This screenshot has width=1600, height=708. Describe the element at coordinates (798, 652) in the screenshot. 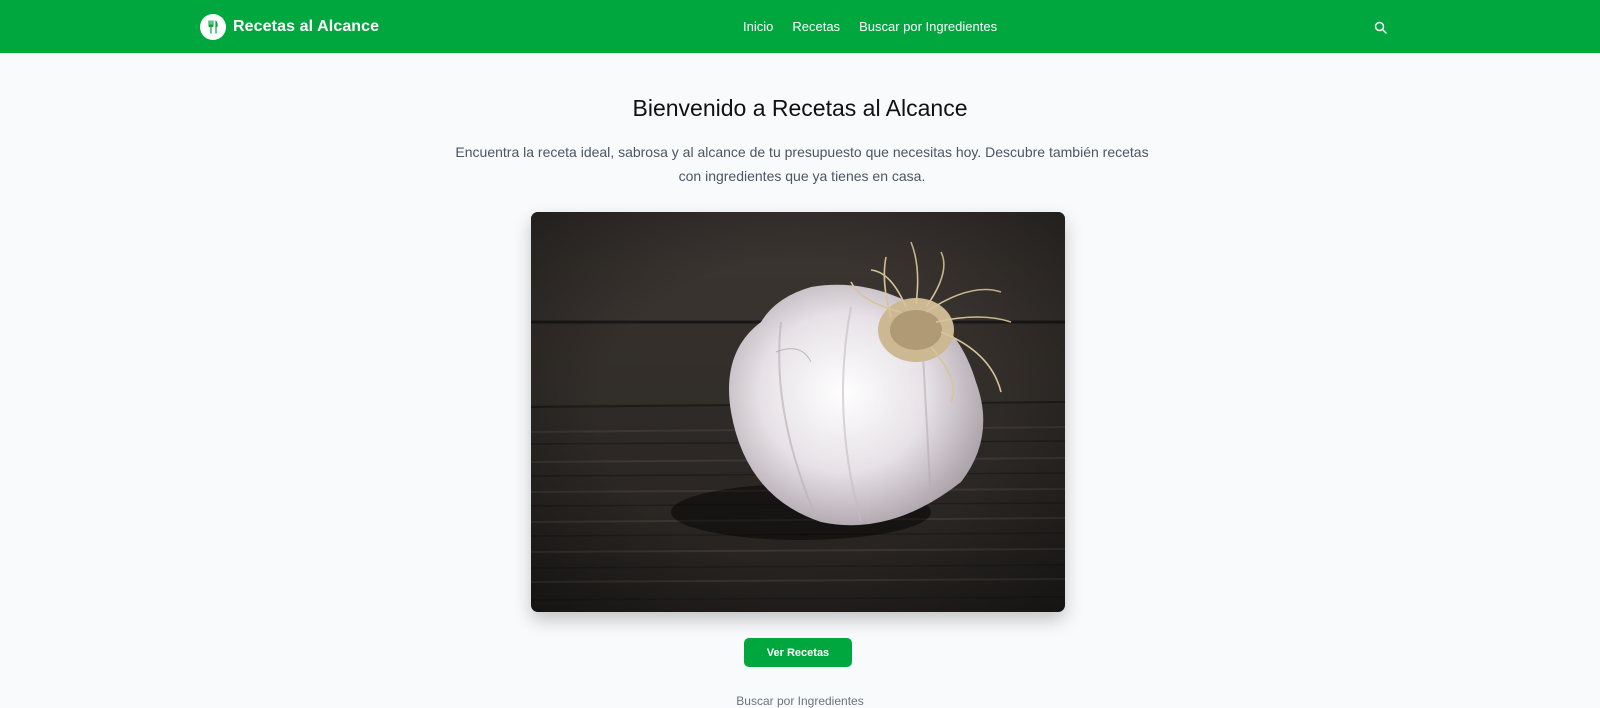

I see `ver-recetas-button: Ver Recetas` at that location.